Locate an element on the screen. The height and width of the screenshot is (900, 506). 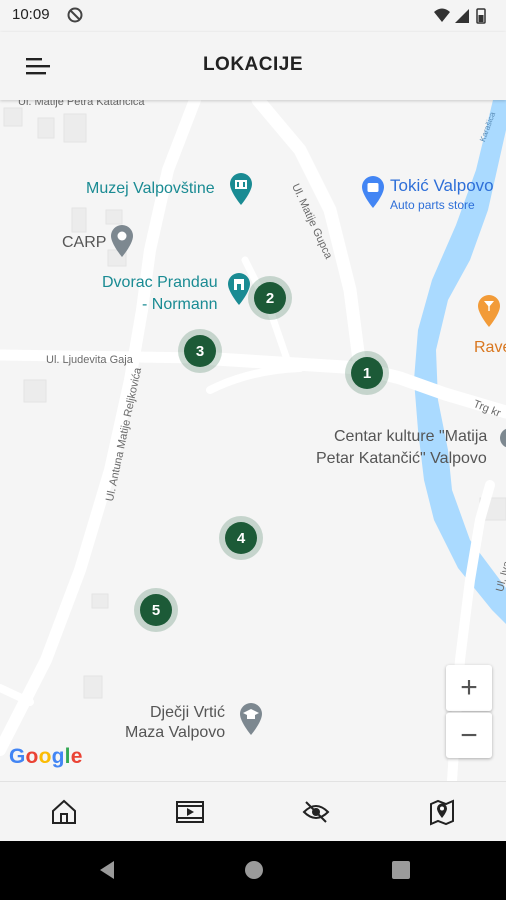
poi-museum-label: Muzej Valpovštine is located at coordinates (150, 189).